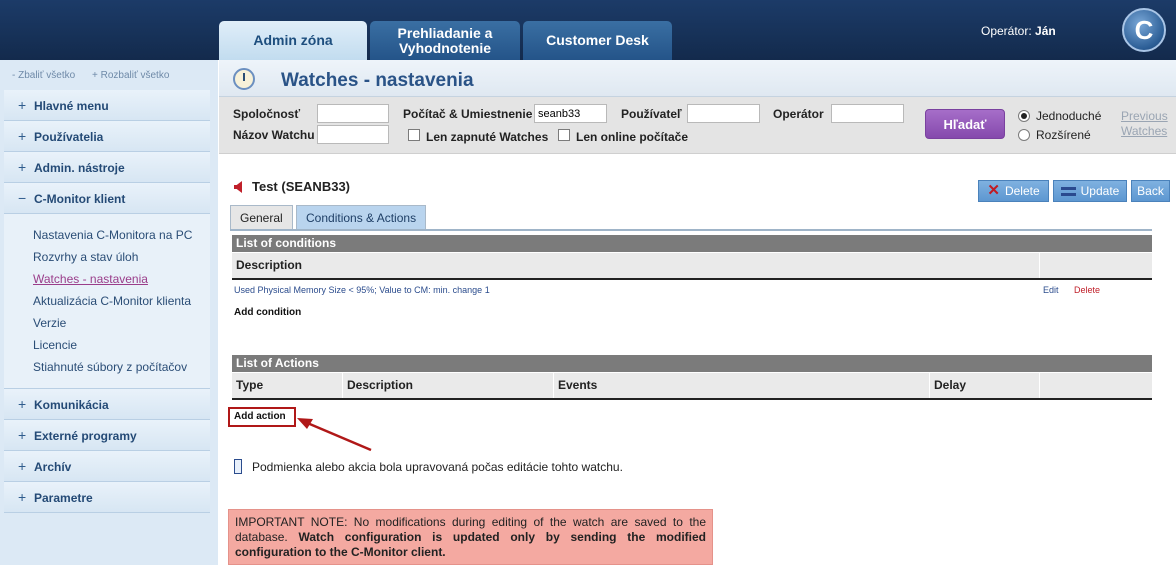  Describe the element at coordinates (632, 137) in the screenshot. I see `only-online-label: Len online počítače` at that location.